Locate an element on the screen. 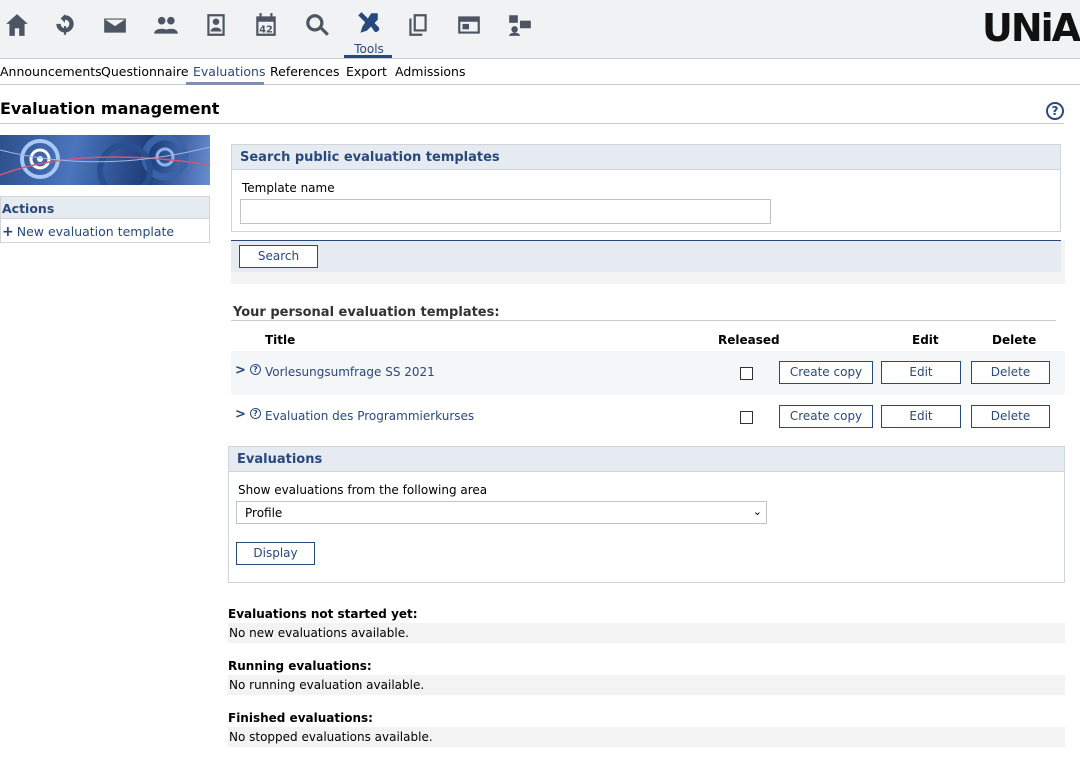  search-button: Search is located at coordinates (278, 256).